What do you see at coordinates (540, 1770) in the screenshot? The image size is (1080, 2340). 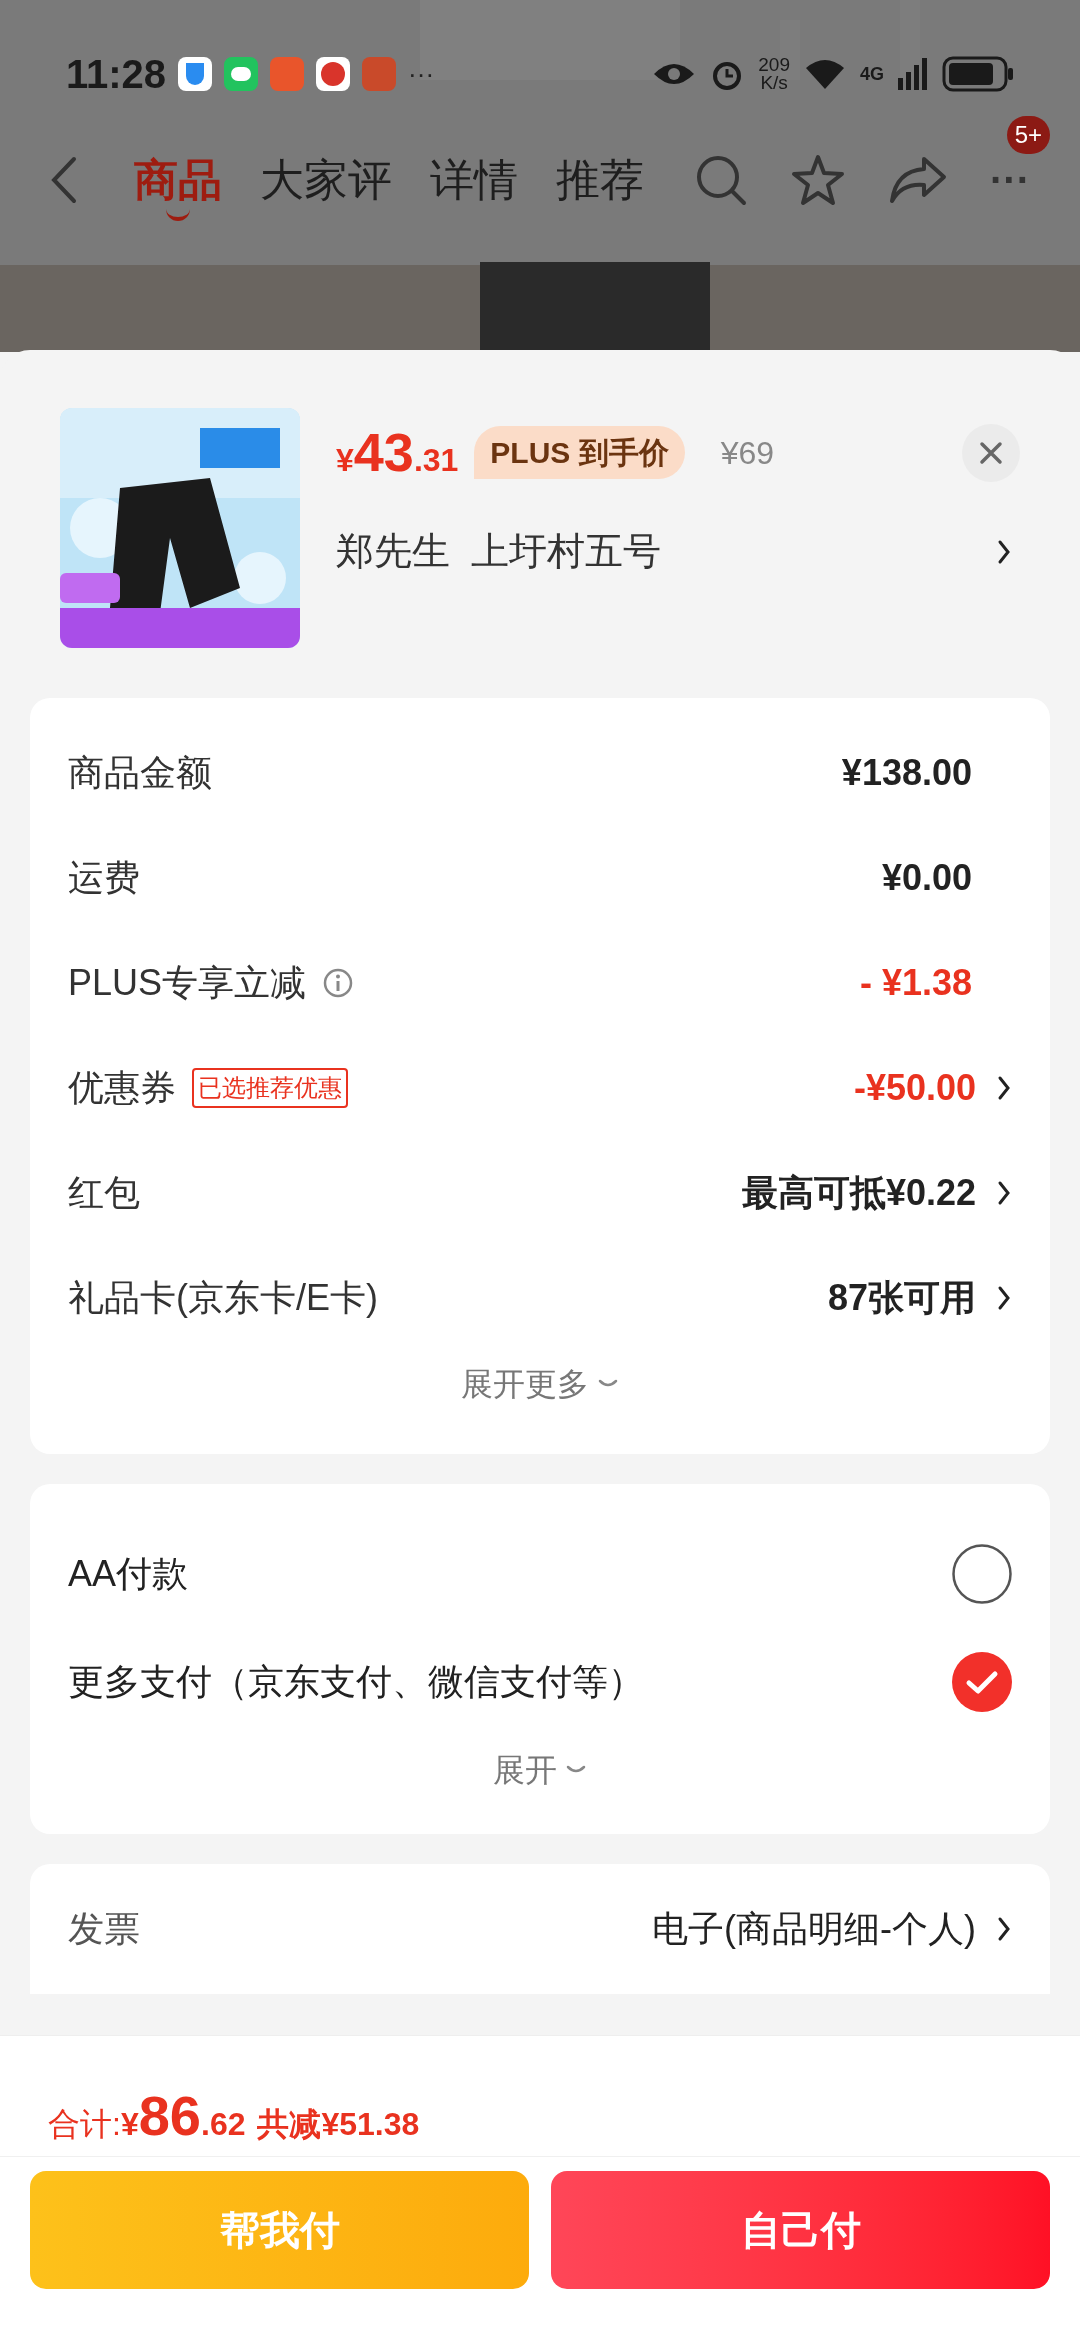 I see `expand-button: 展开` at bounding box center [540, 1770].